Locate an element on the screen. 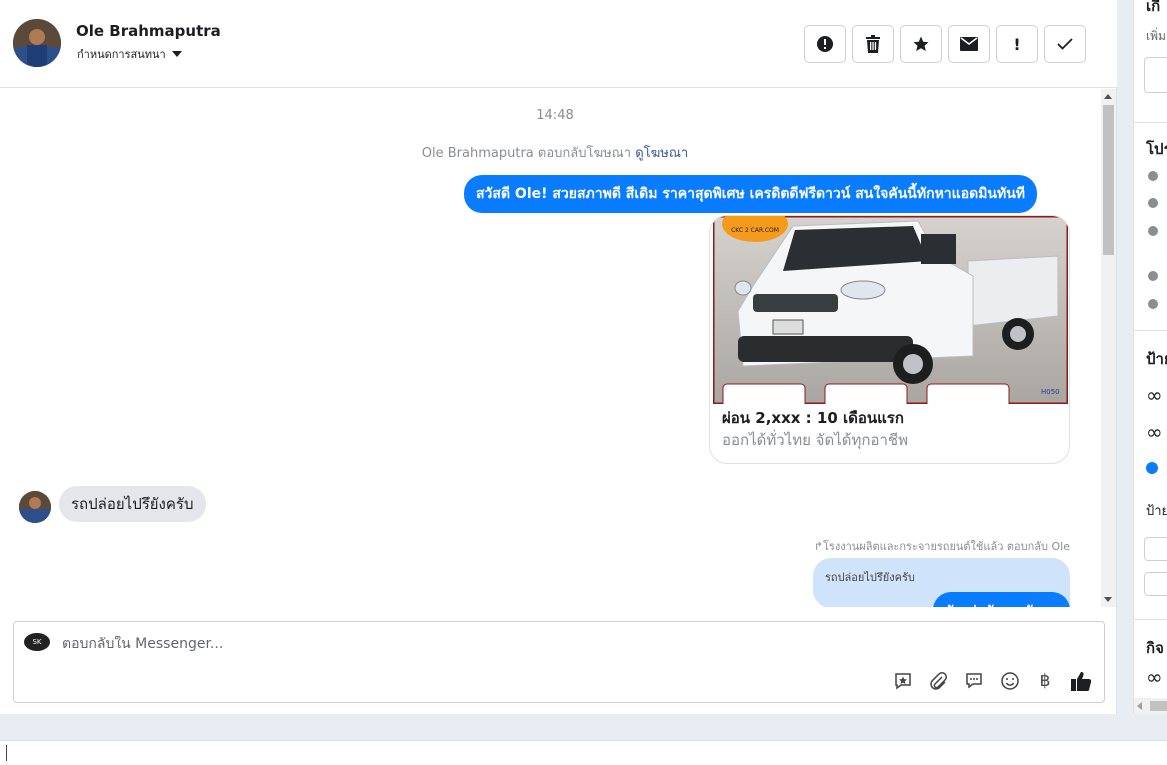  dealer-logo: CKC 2 CAR.COM is located at coordinates (755, 230).